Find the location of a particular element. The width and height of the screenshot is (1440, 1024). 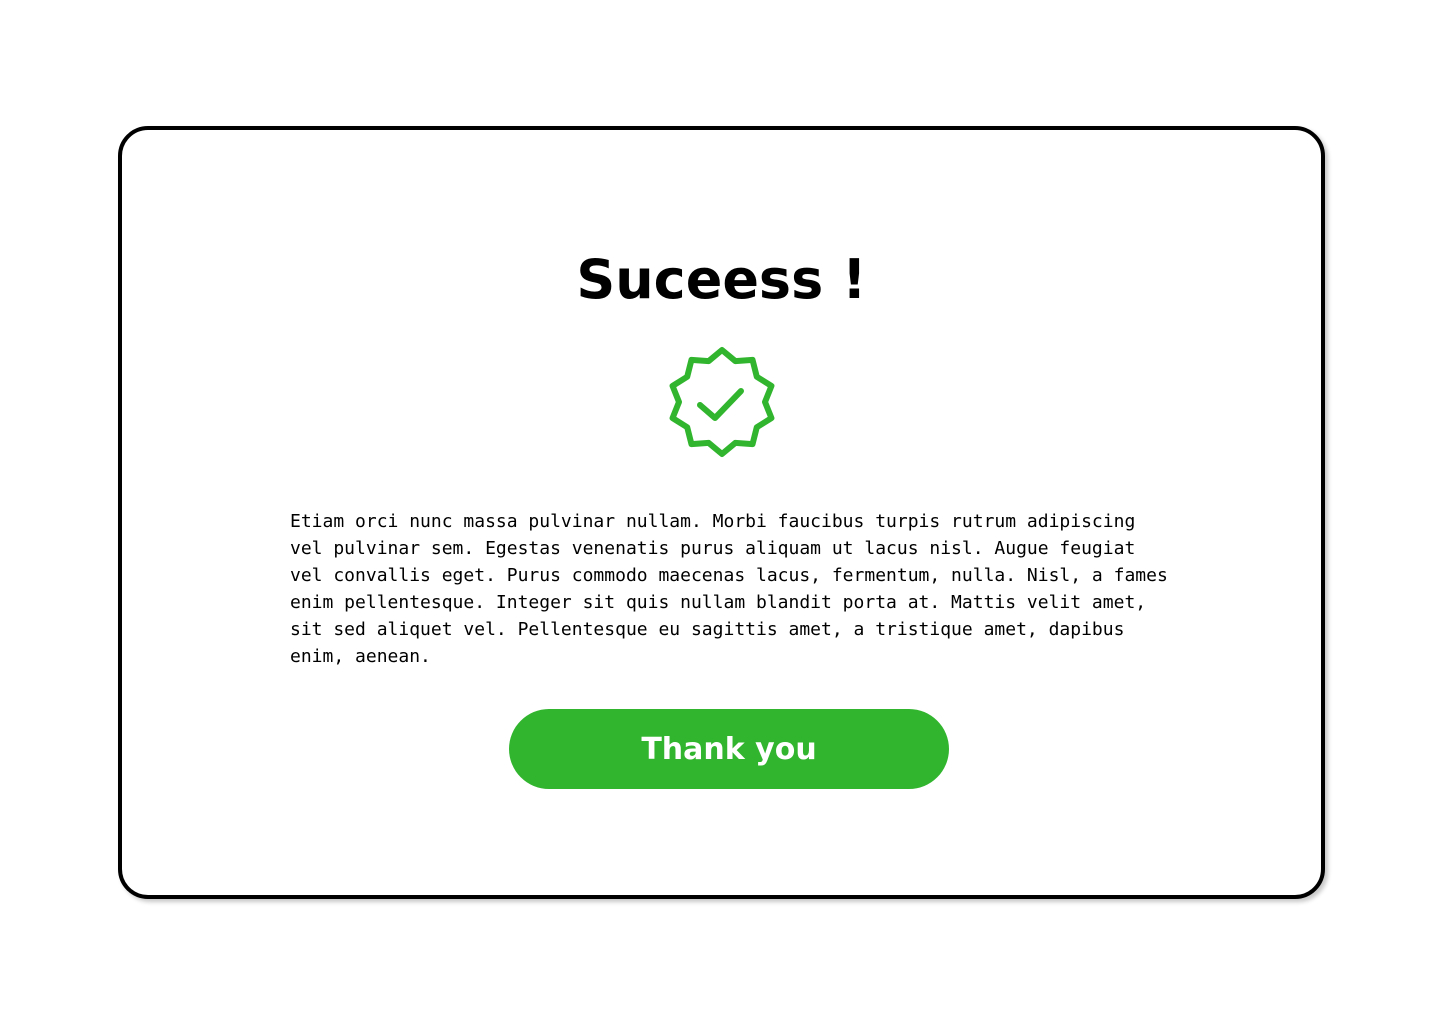

dialog-title: Suceess ! is located at coordinates (721, 279).